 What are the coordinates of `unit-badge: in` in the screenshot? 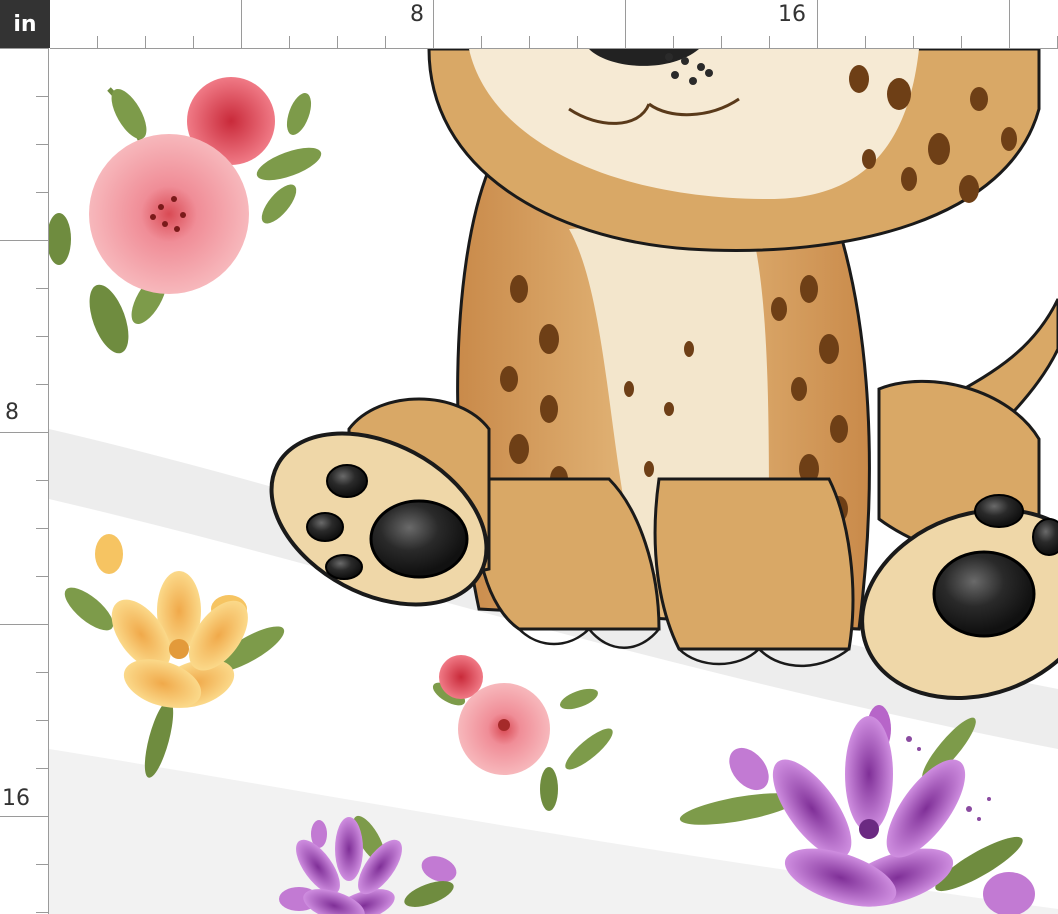 It's located at (25, 24).